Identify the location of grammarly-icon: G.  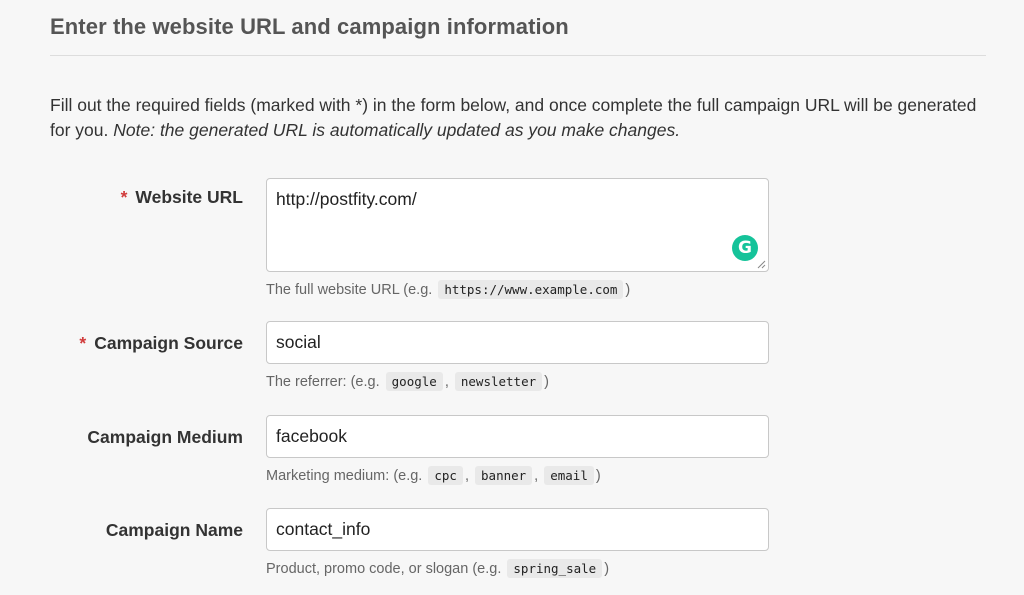
(745, 248).